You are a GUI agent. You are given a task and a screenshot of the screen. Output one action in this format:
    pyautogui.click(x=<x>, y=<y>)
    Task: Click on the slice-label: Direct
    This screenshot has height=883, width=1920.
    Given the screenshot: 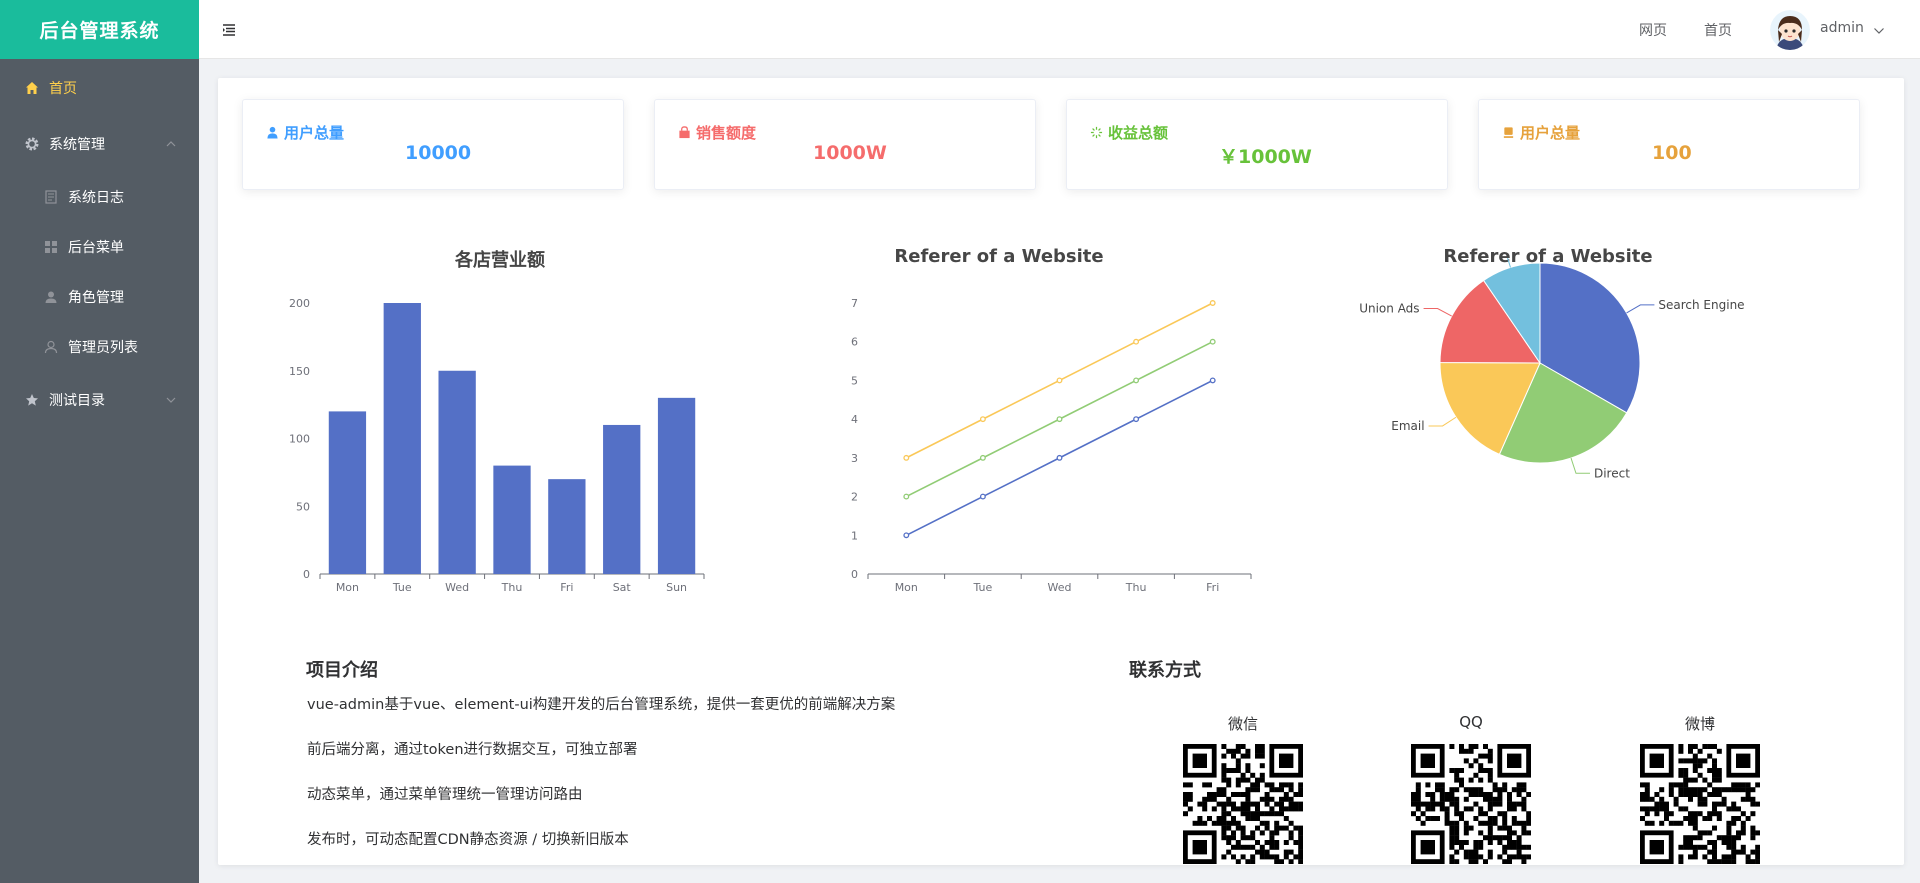 What is the action you would take?
    pyautogui.click(x=1612, y=473)
    